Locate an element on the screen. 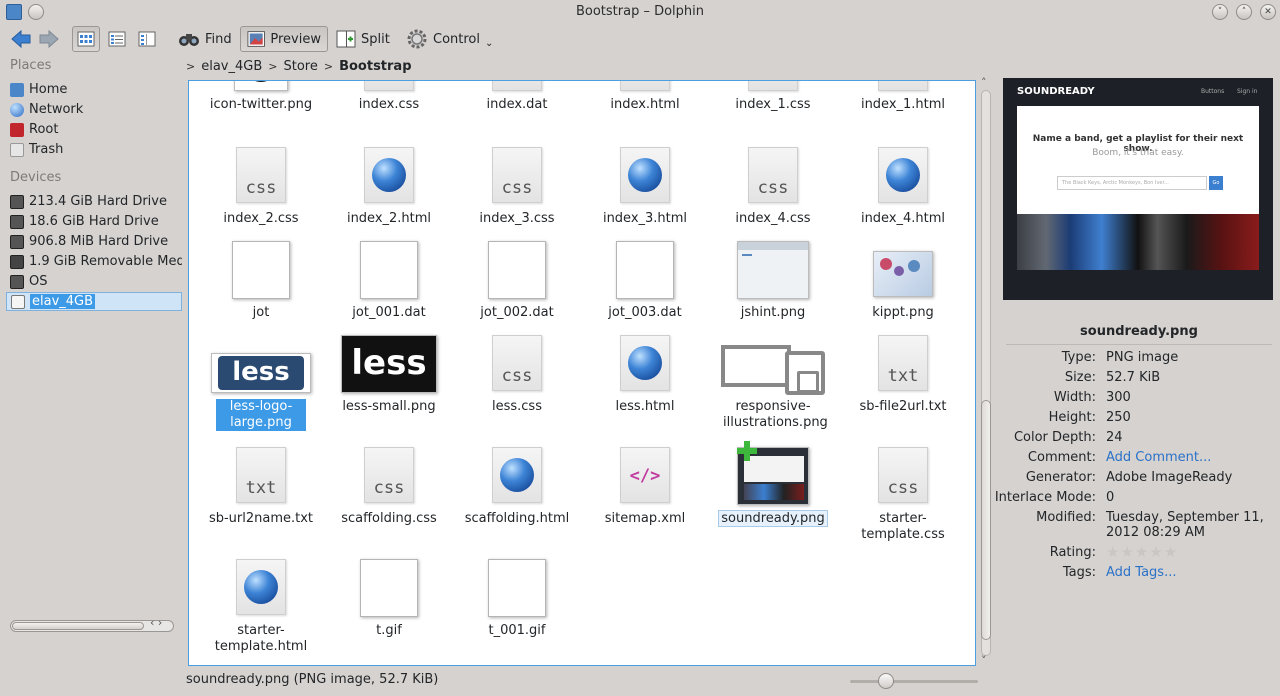  less-small-image-thumbnail: less is located at coordinates (389, 364).